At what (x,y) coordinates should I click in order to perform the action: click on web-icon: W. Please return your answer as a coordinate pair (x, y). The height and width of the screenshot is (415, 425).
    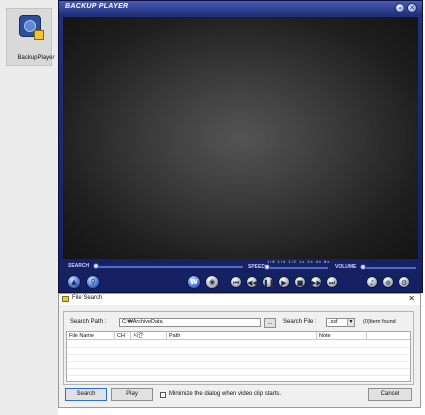
    Looking at the image, I should click on (194, 282).